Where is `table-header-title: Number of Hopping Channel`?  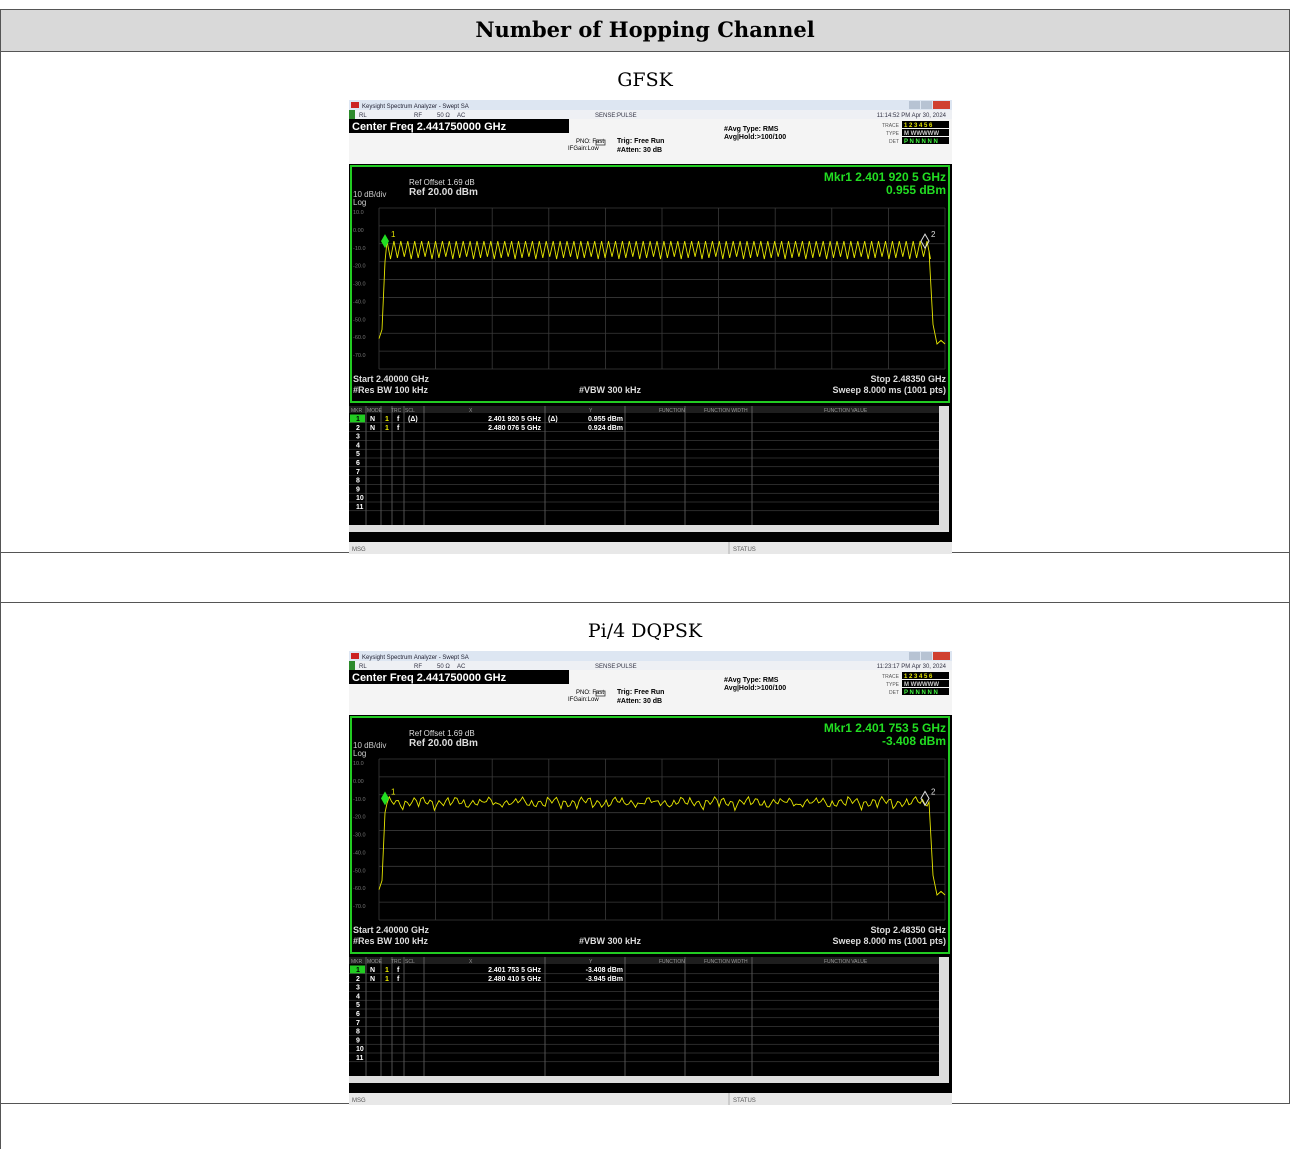 table-header-title: Number of Hopping Channel is located at coordinates (645, 29).